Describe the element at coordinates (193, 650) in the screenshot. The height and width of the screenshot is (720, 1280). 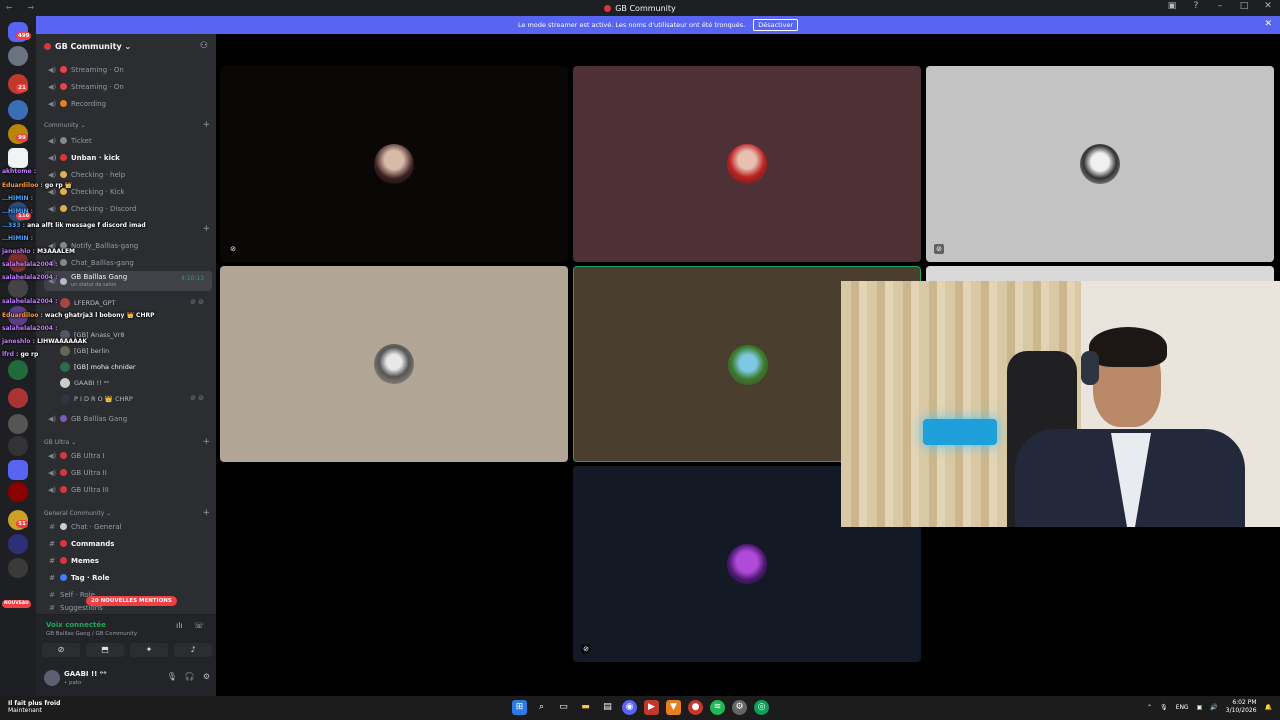
I see `soundboard-button: ♪` at that location.